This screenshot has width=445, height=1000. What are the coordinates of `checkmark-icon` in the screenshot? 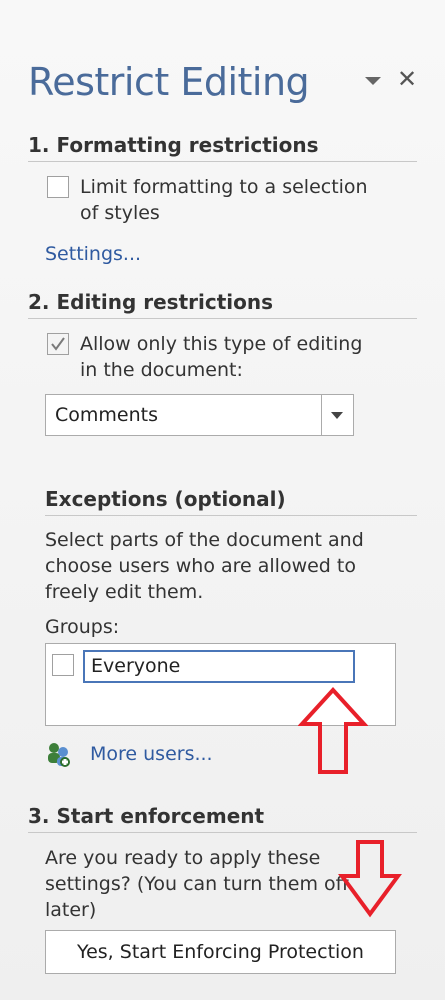 It's located at (58, 344).